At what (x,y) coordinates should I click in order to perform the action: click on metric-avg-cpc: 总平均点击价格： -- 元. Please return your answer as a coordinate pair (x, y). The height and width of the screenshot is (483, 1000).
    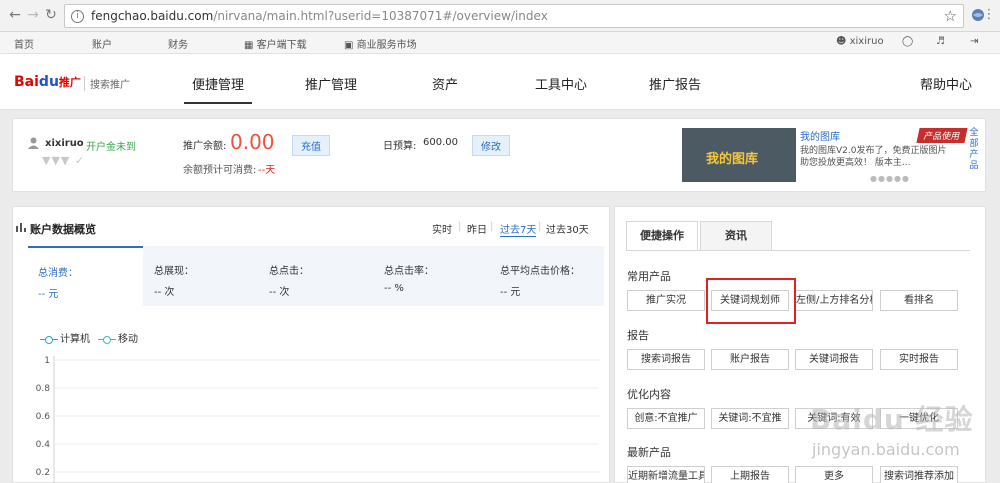
    Looking at the image, I should click on (547, 276).